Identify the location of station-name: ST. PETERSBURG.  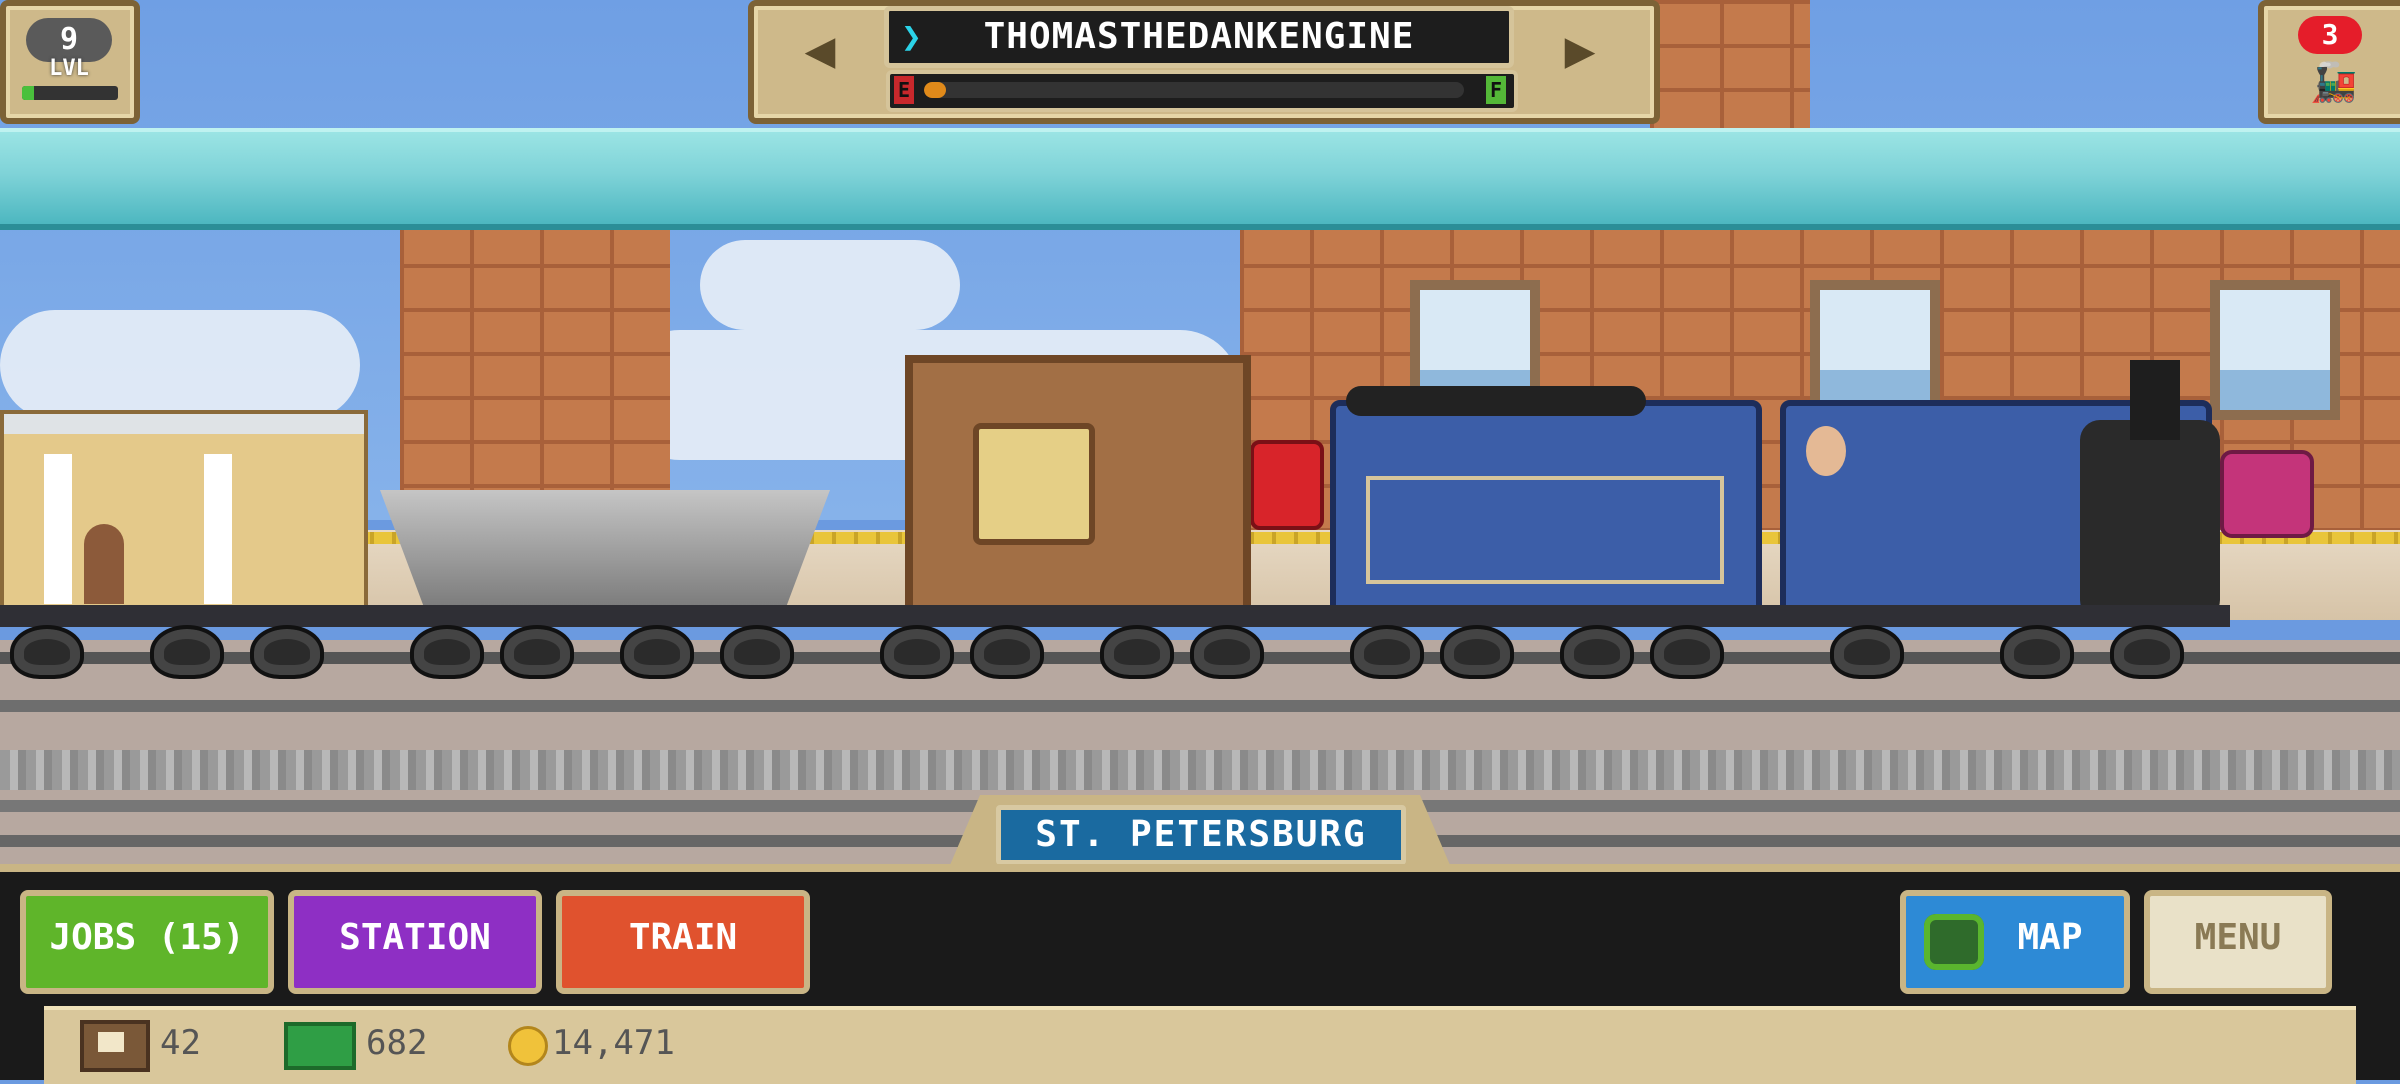
(1201, 835).